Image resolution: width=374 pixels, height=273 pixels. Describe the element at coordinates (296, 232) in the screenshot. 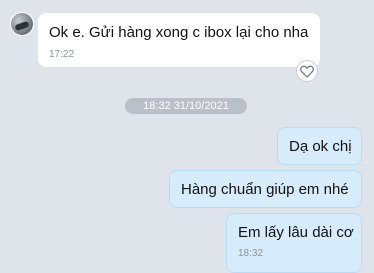

I see `outgoing-message-text: Em lấy lâu dài cơ` at that location.